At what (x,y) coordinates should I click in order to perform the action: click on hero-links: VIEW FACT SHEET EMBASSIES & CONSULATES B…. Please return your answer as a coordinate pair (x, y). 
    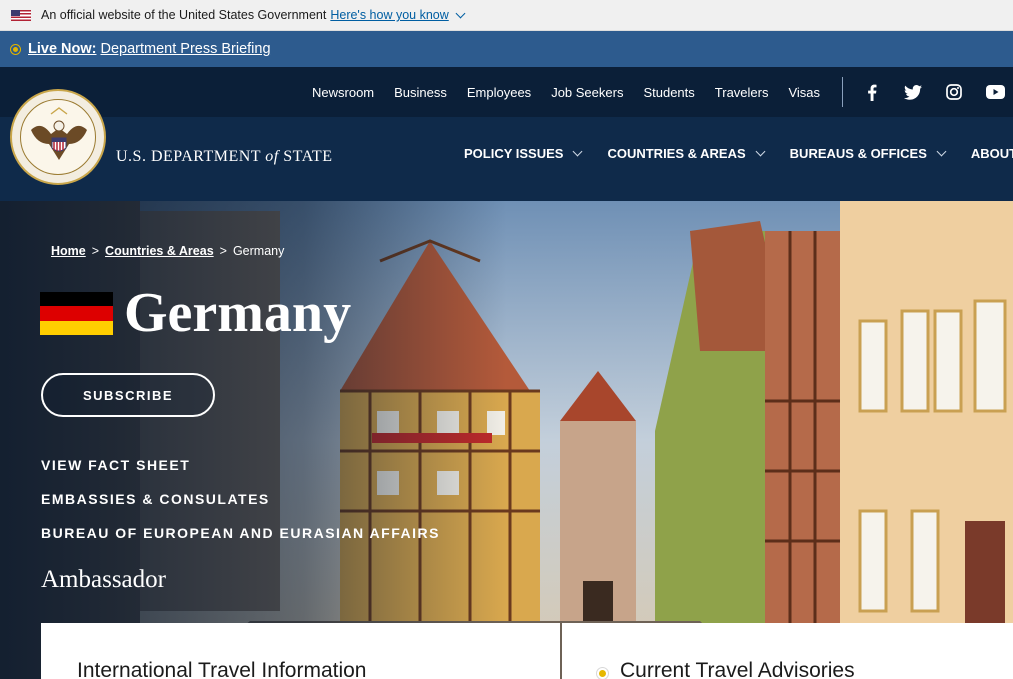
    Looking at the image, I should click on (240, 508).